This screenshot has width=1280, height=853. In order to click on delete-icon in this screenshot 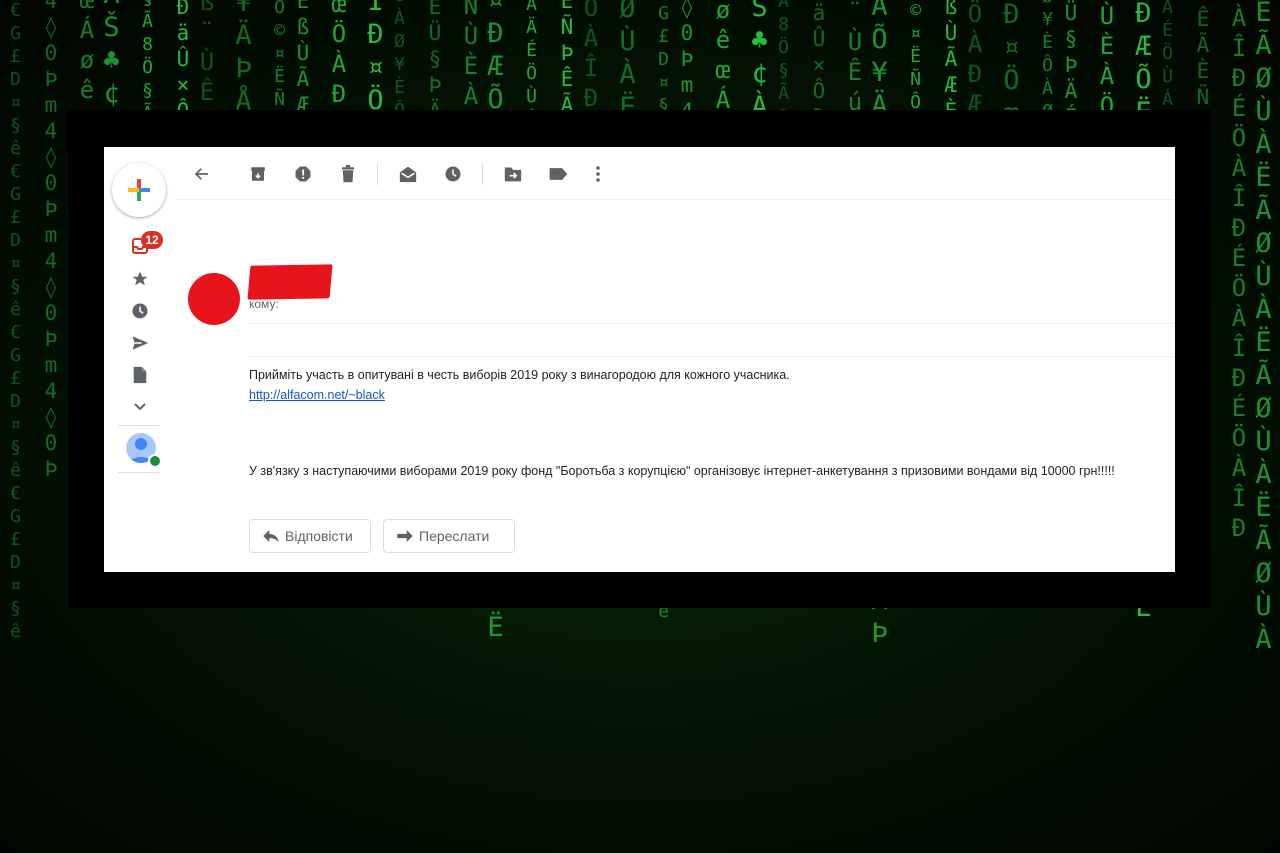, I will do `click(348, 174)`.